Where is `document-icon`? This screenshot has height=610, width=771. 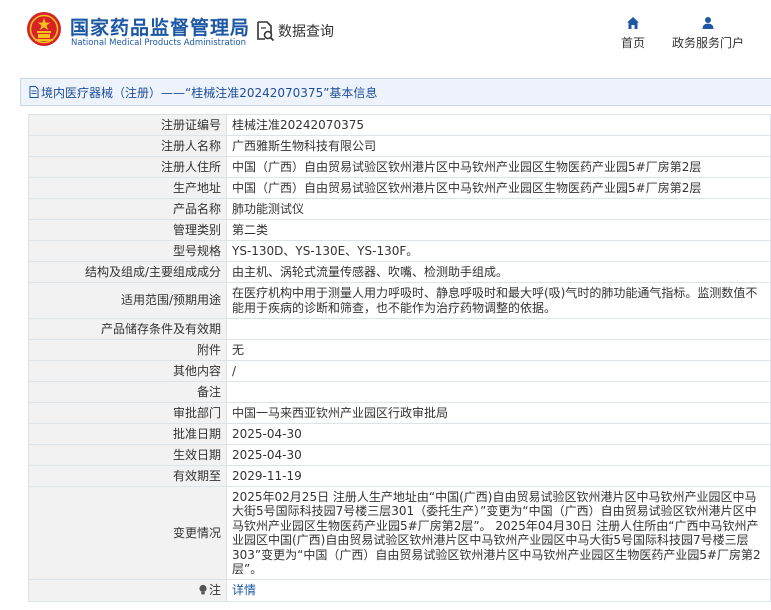
document-icon is located at coordinates (34, 92).